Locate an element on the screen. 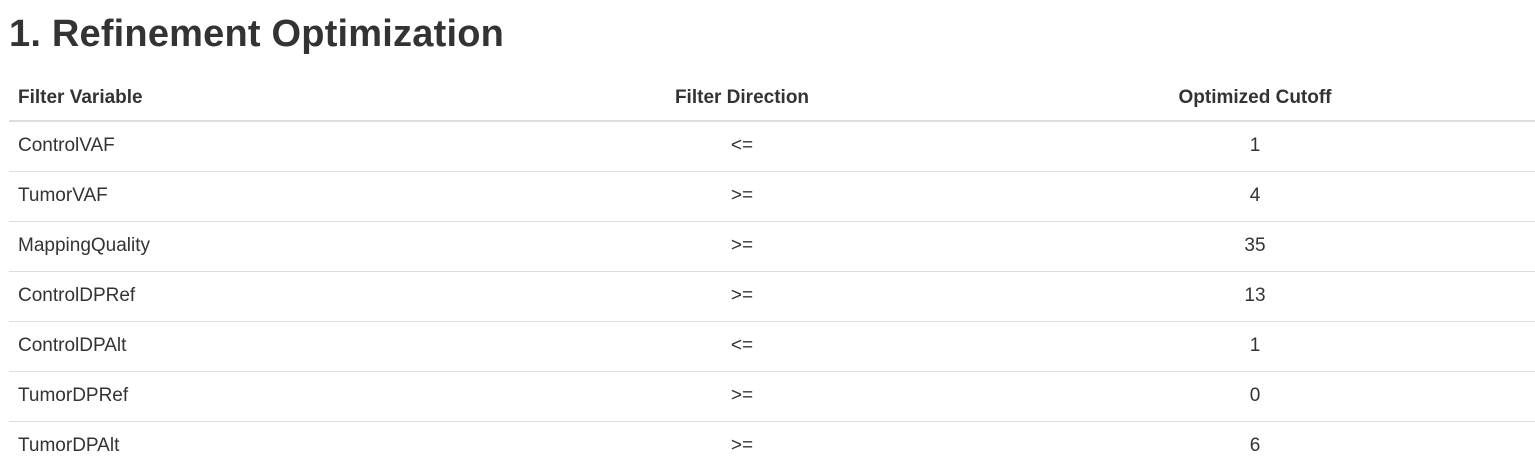 The width and height of the screenshot is (1535, 472). table-row: ControlDPRef >= 13 is located at coordinates (772, 295).